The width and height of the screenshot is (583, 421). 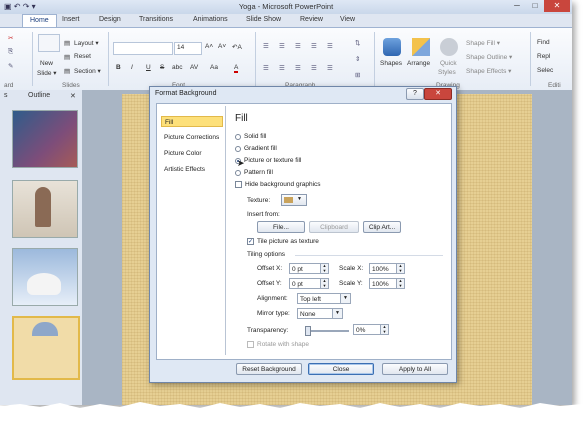 I want to click on mirror-type-select: None ▼, so click(x=320, y=313).